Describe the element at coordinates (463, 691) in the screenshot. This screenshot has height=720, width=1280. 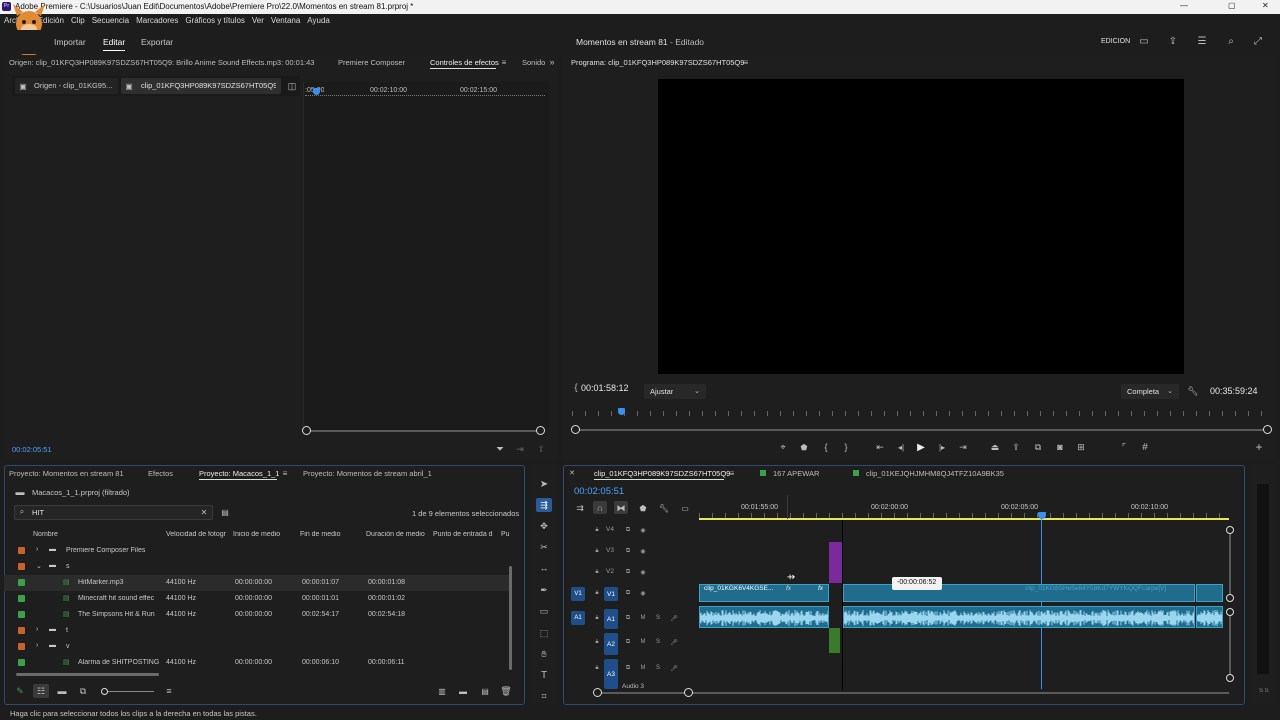
I see `find-icon: ▬` at that location.